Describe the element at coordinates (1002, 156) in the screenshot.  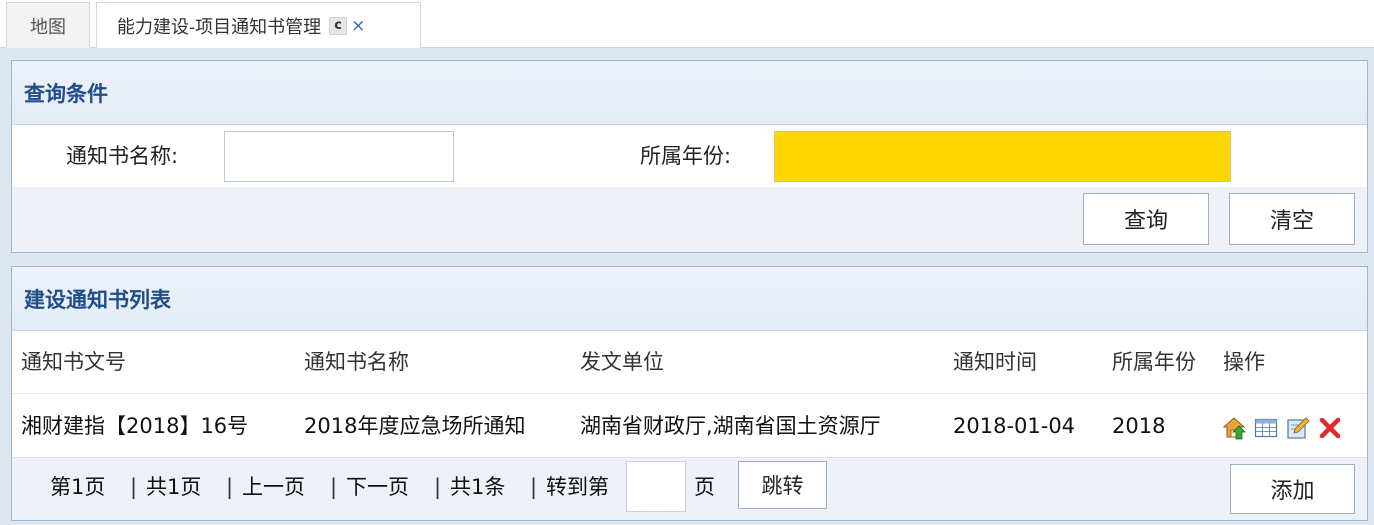
I see `year-input` at that location.